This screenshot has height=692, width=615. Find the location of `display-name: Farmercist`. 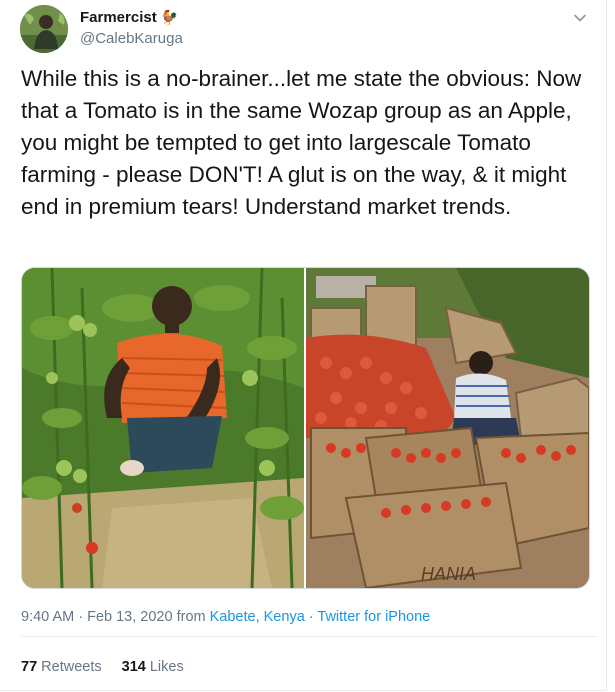

display-name: Farmercist is located at coordinates (118, 17).